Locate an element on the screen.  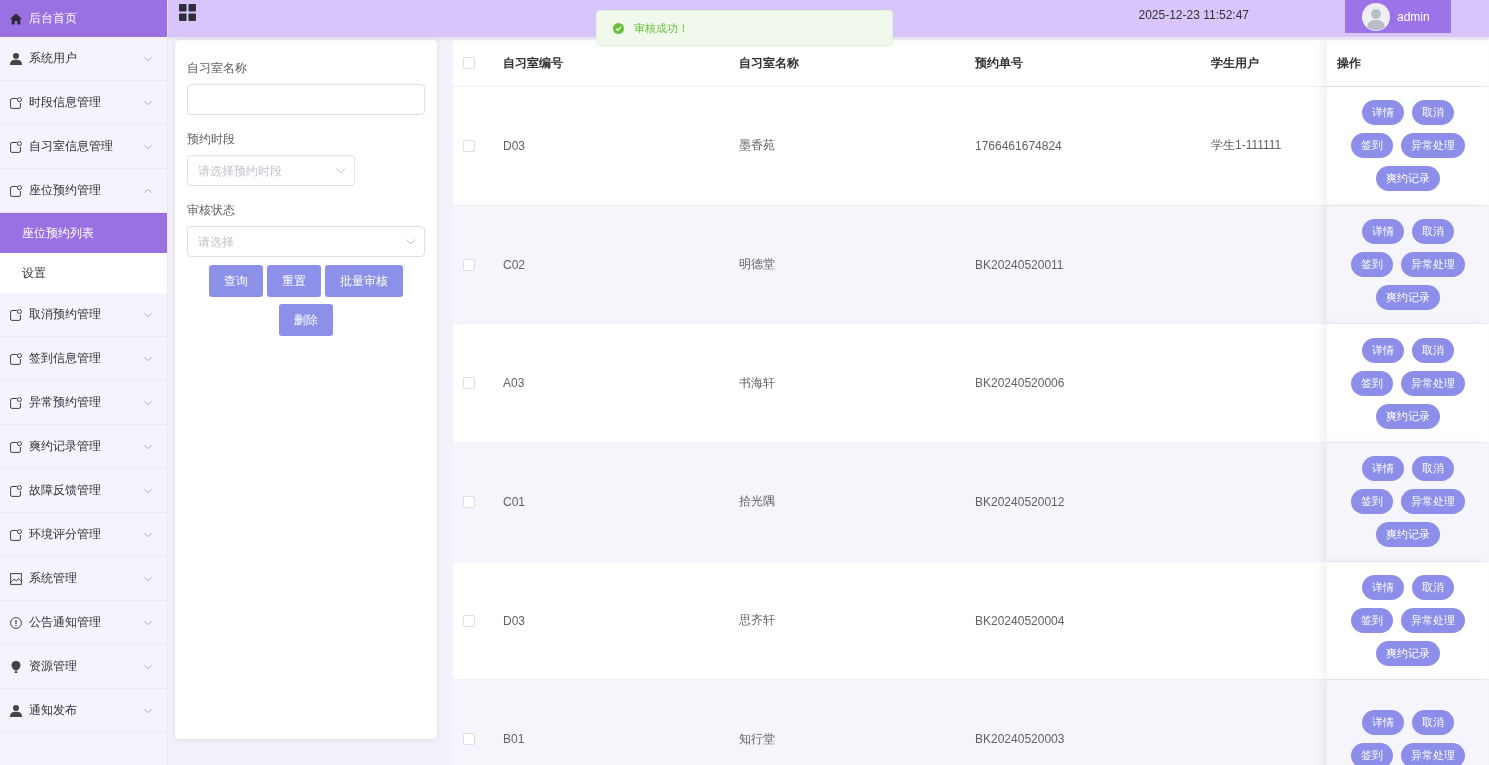
menu-item: 异常预约管理 is located at coordinates (83, 403).